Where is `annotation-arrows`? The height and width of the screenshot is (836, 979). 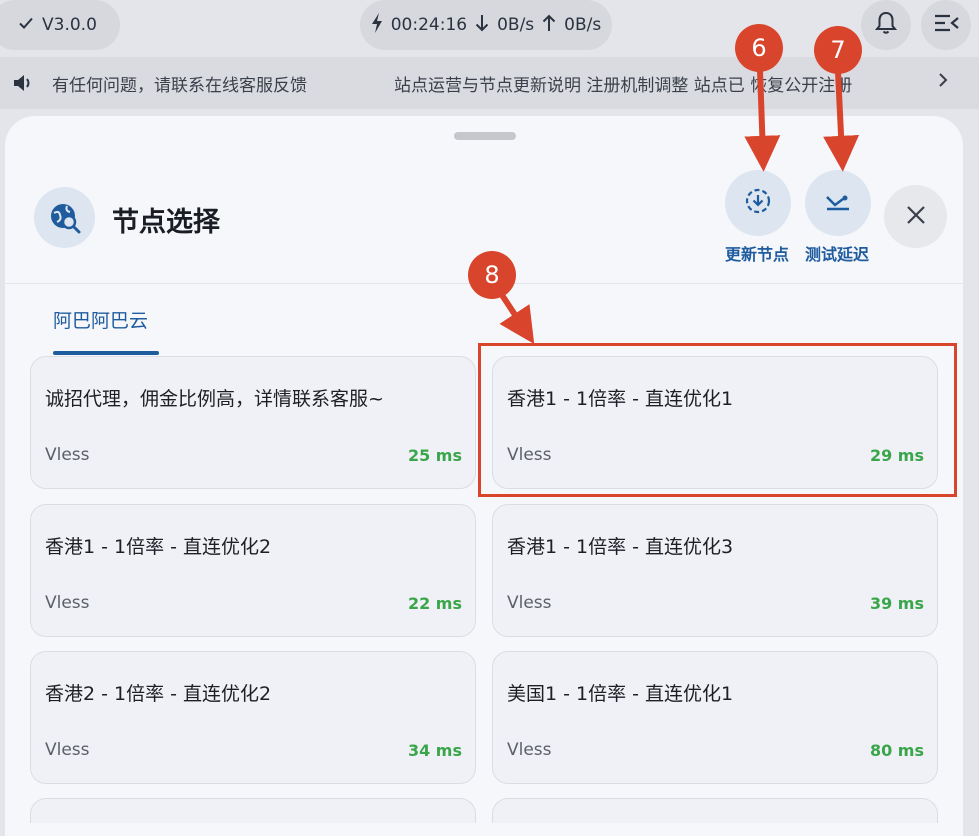
annotation-arrows is located at coordinates (678, 207).